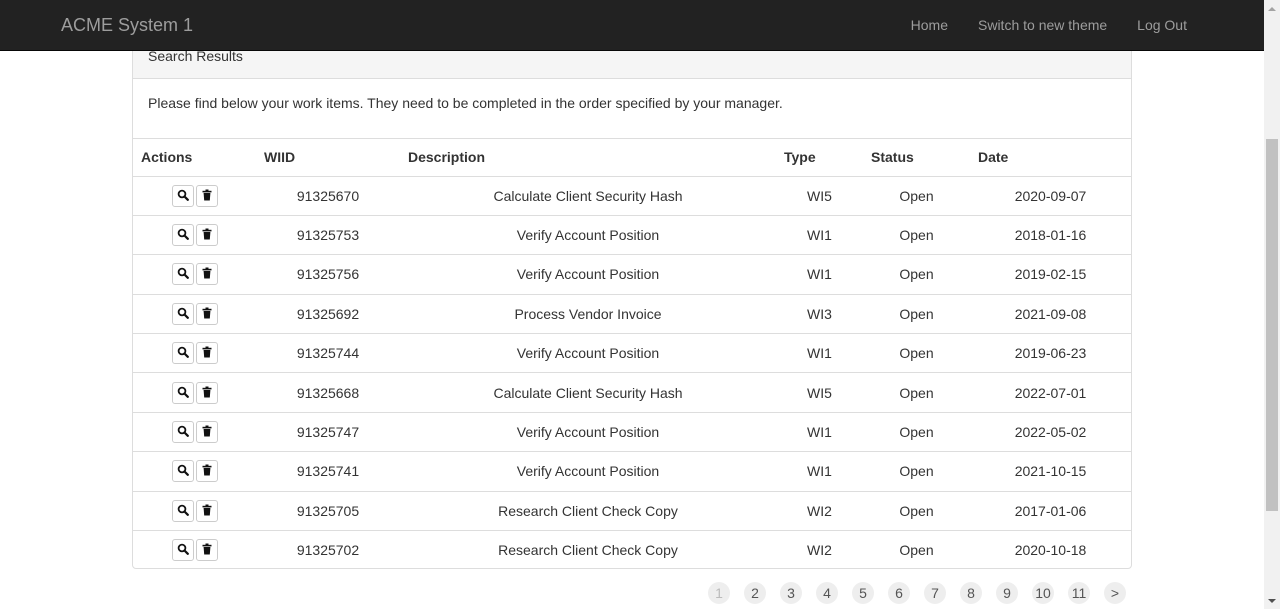 This screenshot has height=609, width=1280. What do you see at coordinates (328, 158) in the screenshot?
I see `header-wiid: WIID` at bounding box center [328, 158].